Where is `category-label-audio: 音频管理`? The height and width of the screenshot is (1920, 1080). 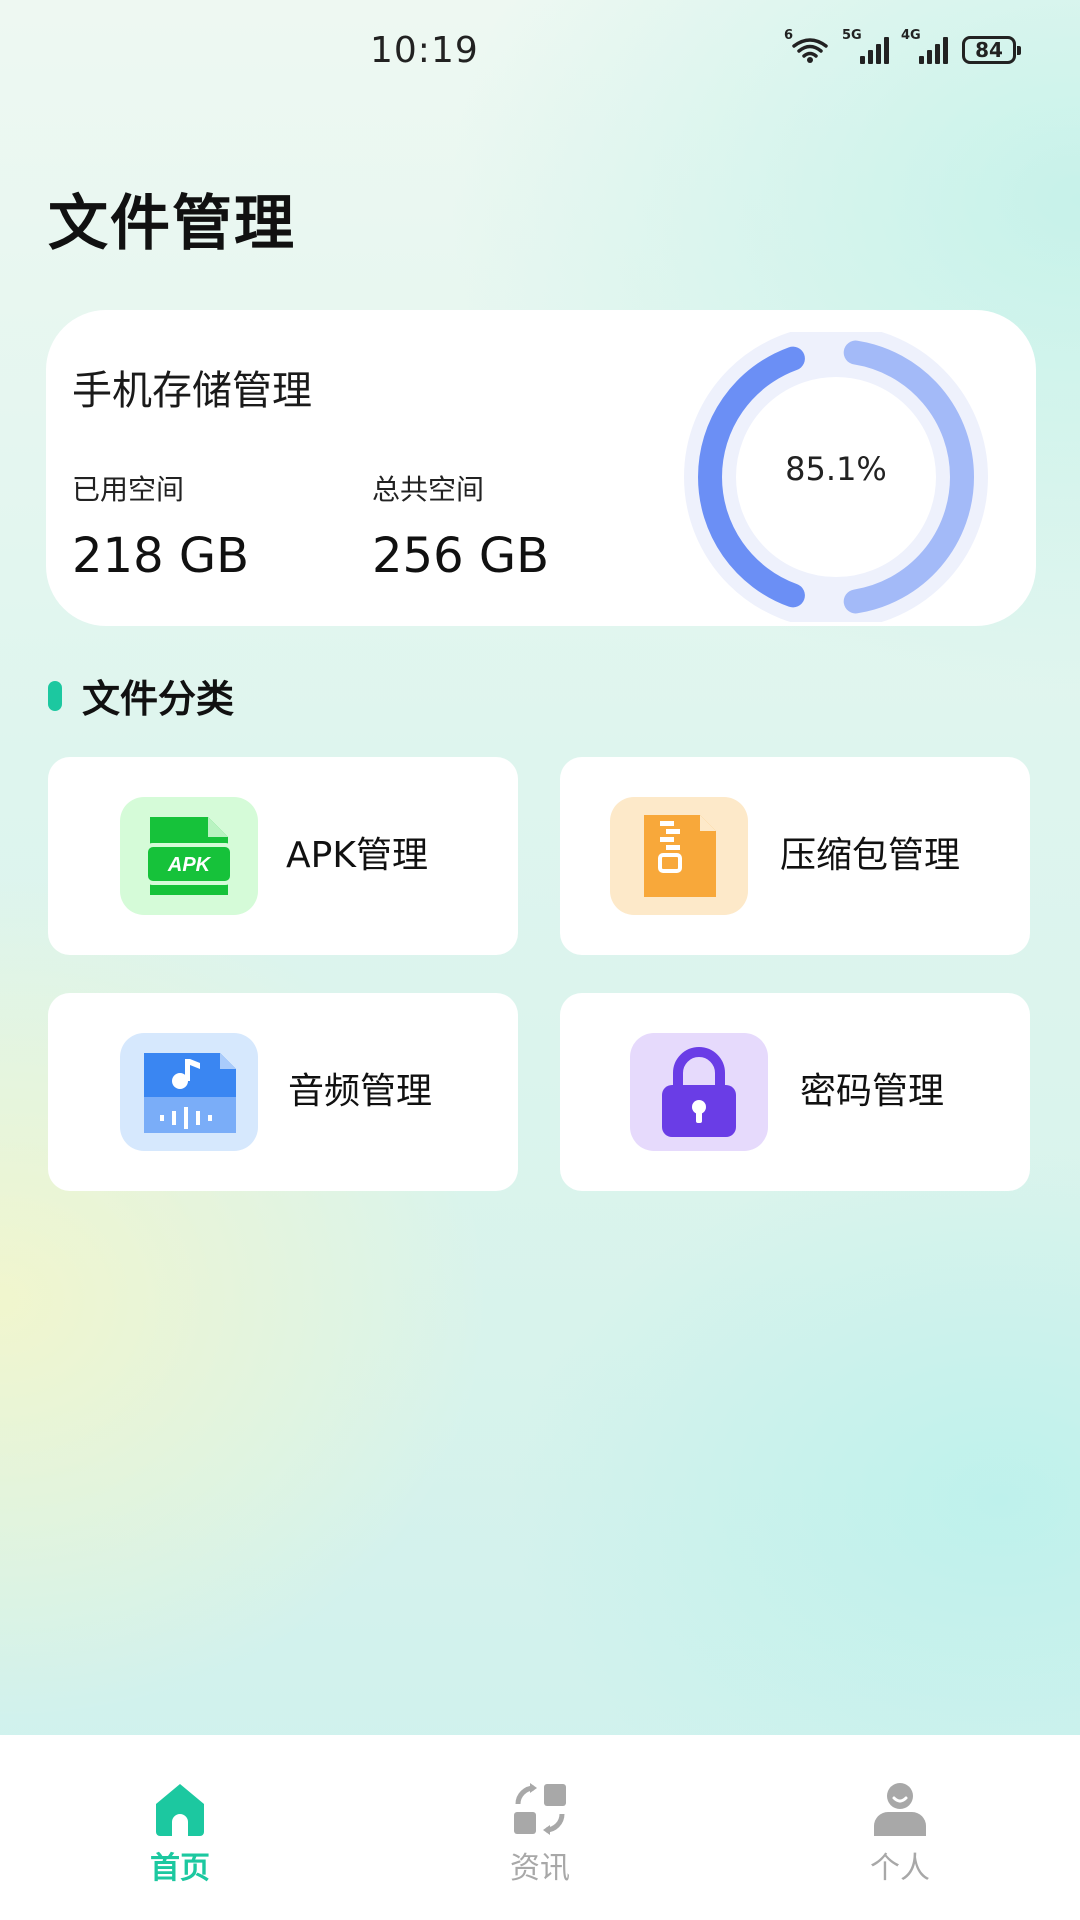
category-label-audio: 音频管理 is located at coordinates (360, 1091).